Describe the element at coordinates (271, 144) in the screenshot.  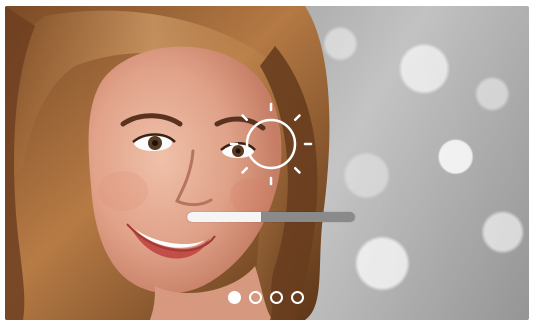
I see `sun-icon` at that location.